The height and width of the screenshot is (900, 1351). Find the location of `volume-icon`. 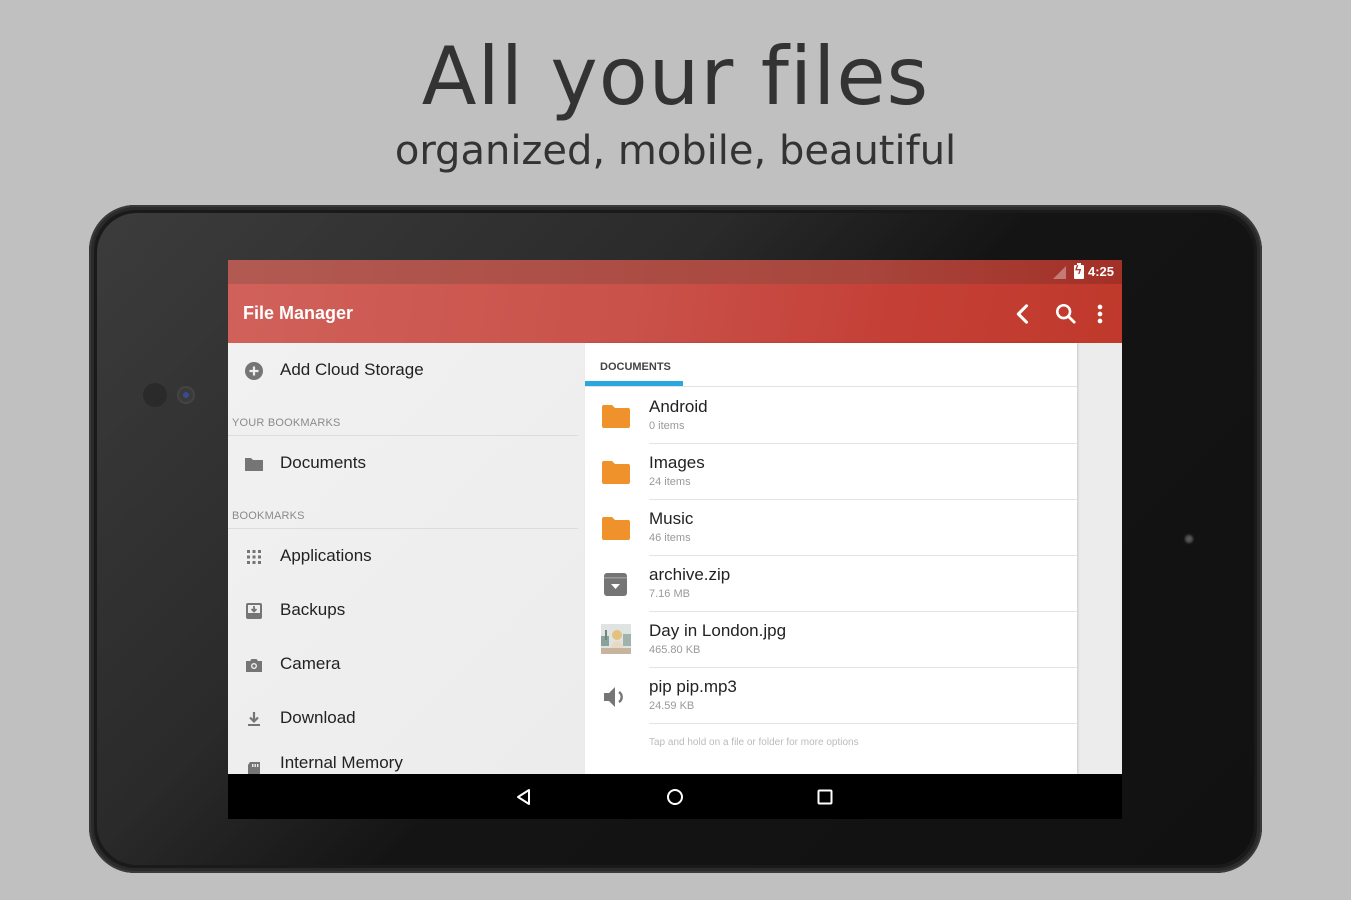

volume-icon is located at coordinates (616, 697).